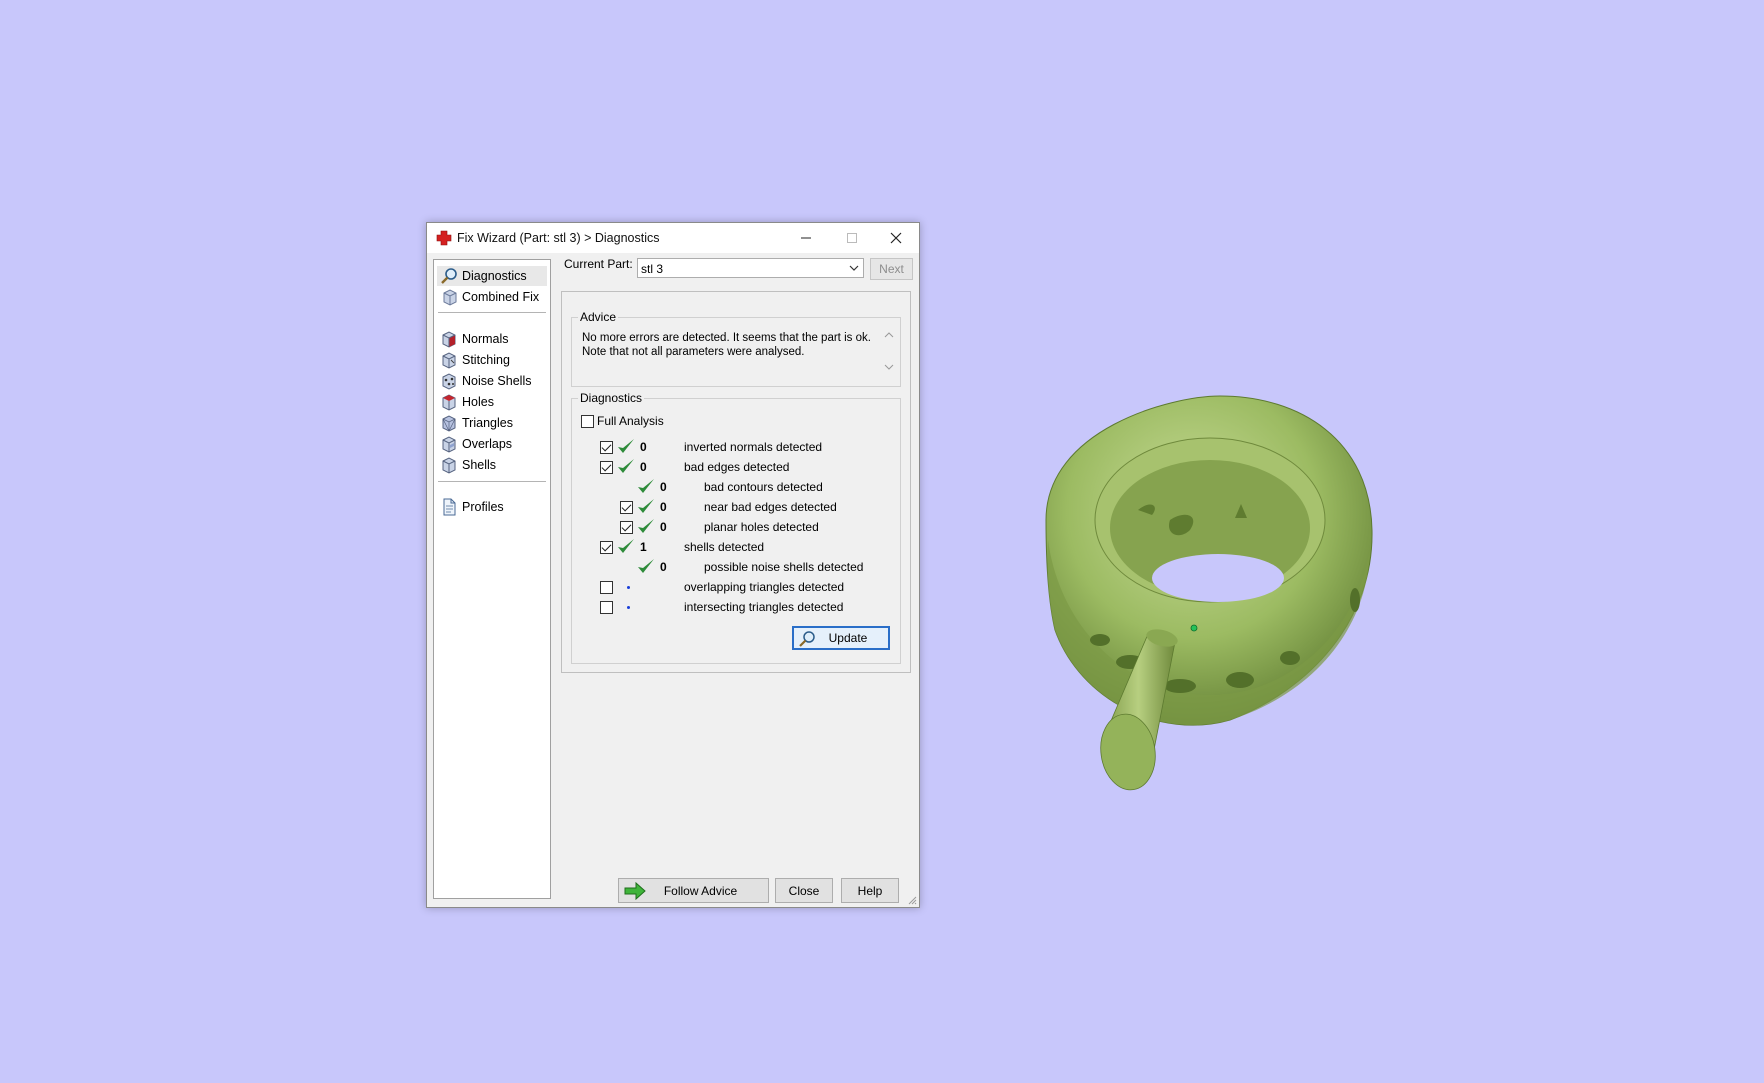 The image size is (1764, 1083). I want to click on nav-item-shells: Shells, so click(492, 465).